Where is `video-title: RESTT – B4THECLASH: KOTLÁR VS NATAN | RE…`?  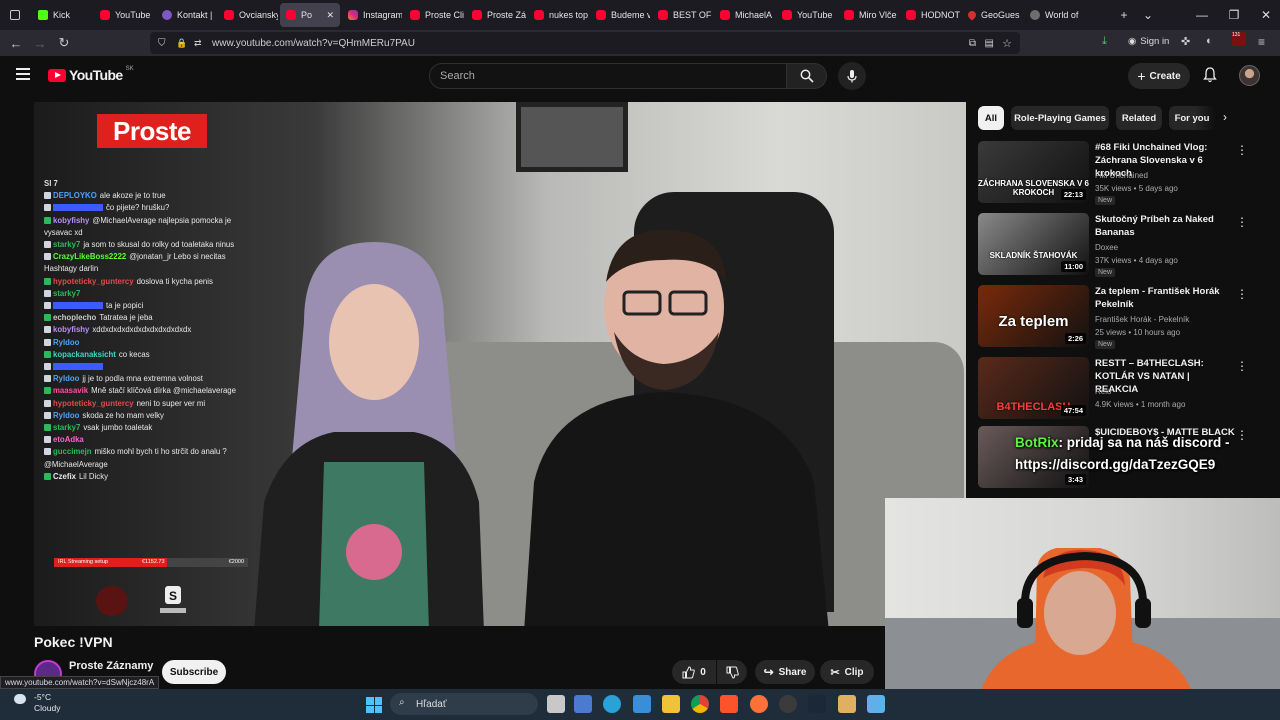
video-title: RESTT – B4THECLASH: KOTLÁR VS NATAN | RE… is located at coordinates (1165, 376).